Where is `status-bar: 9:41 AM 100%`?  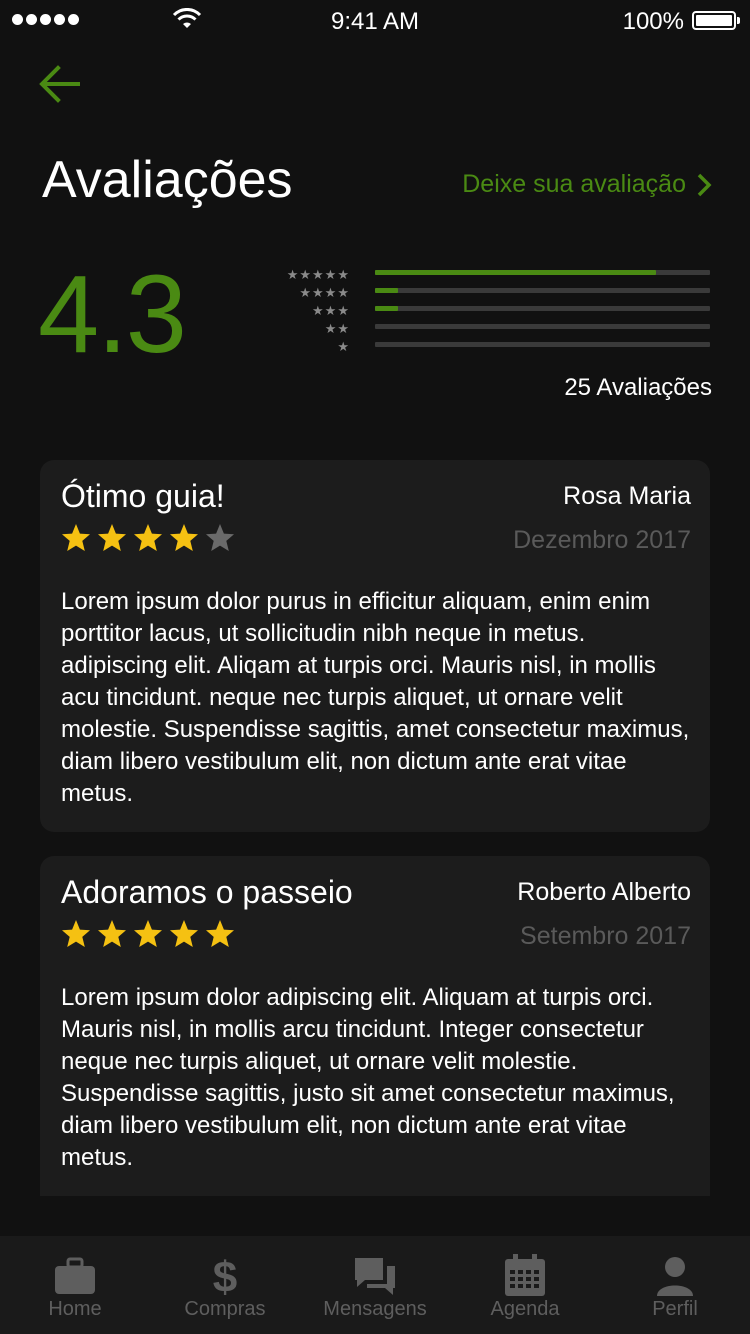
status-bar: 9:41 AM 100% is located at coordinates (375, 20).